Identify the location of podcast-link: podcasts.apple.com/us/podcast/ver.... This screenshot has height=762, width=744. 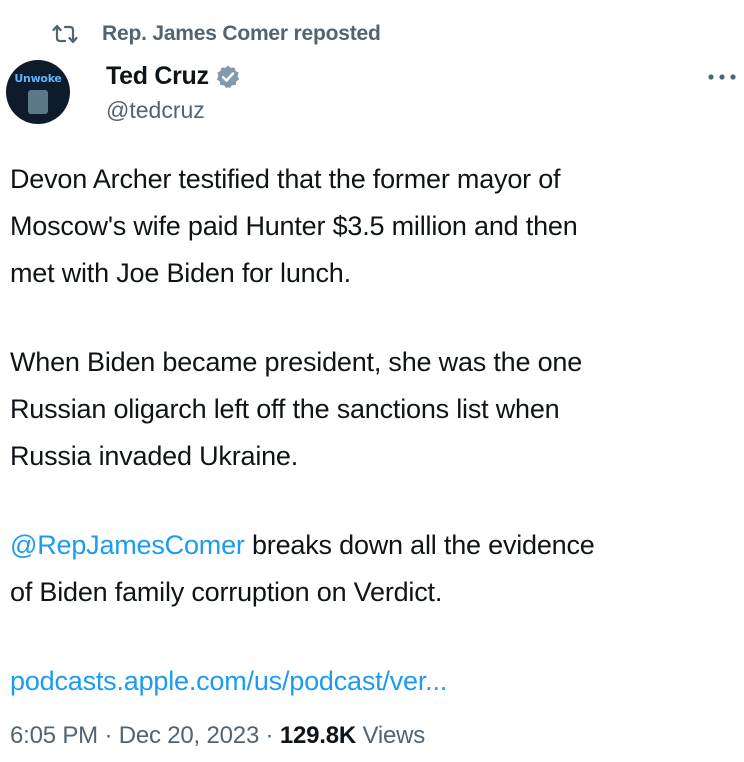
(228, 681).